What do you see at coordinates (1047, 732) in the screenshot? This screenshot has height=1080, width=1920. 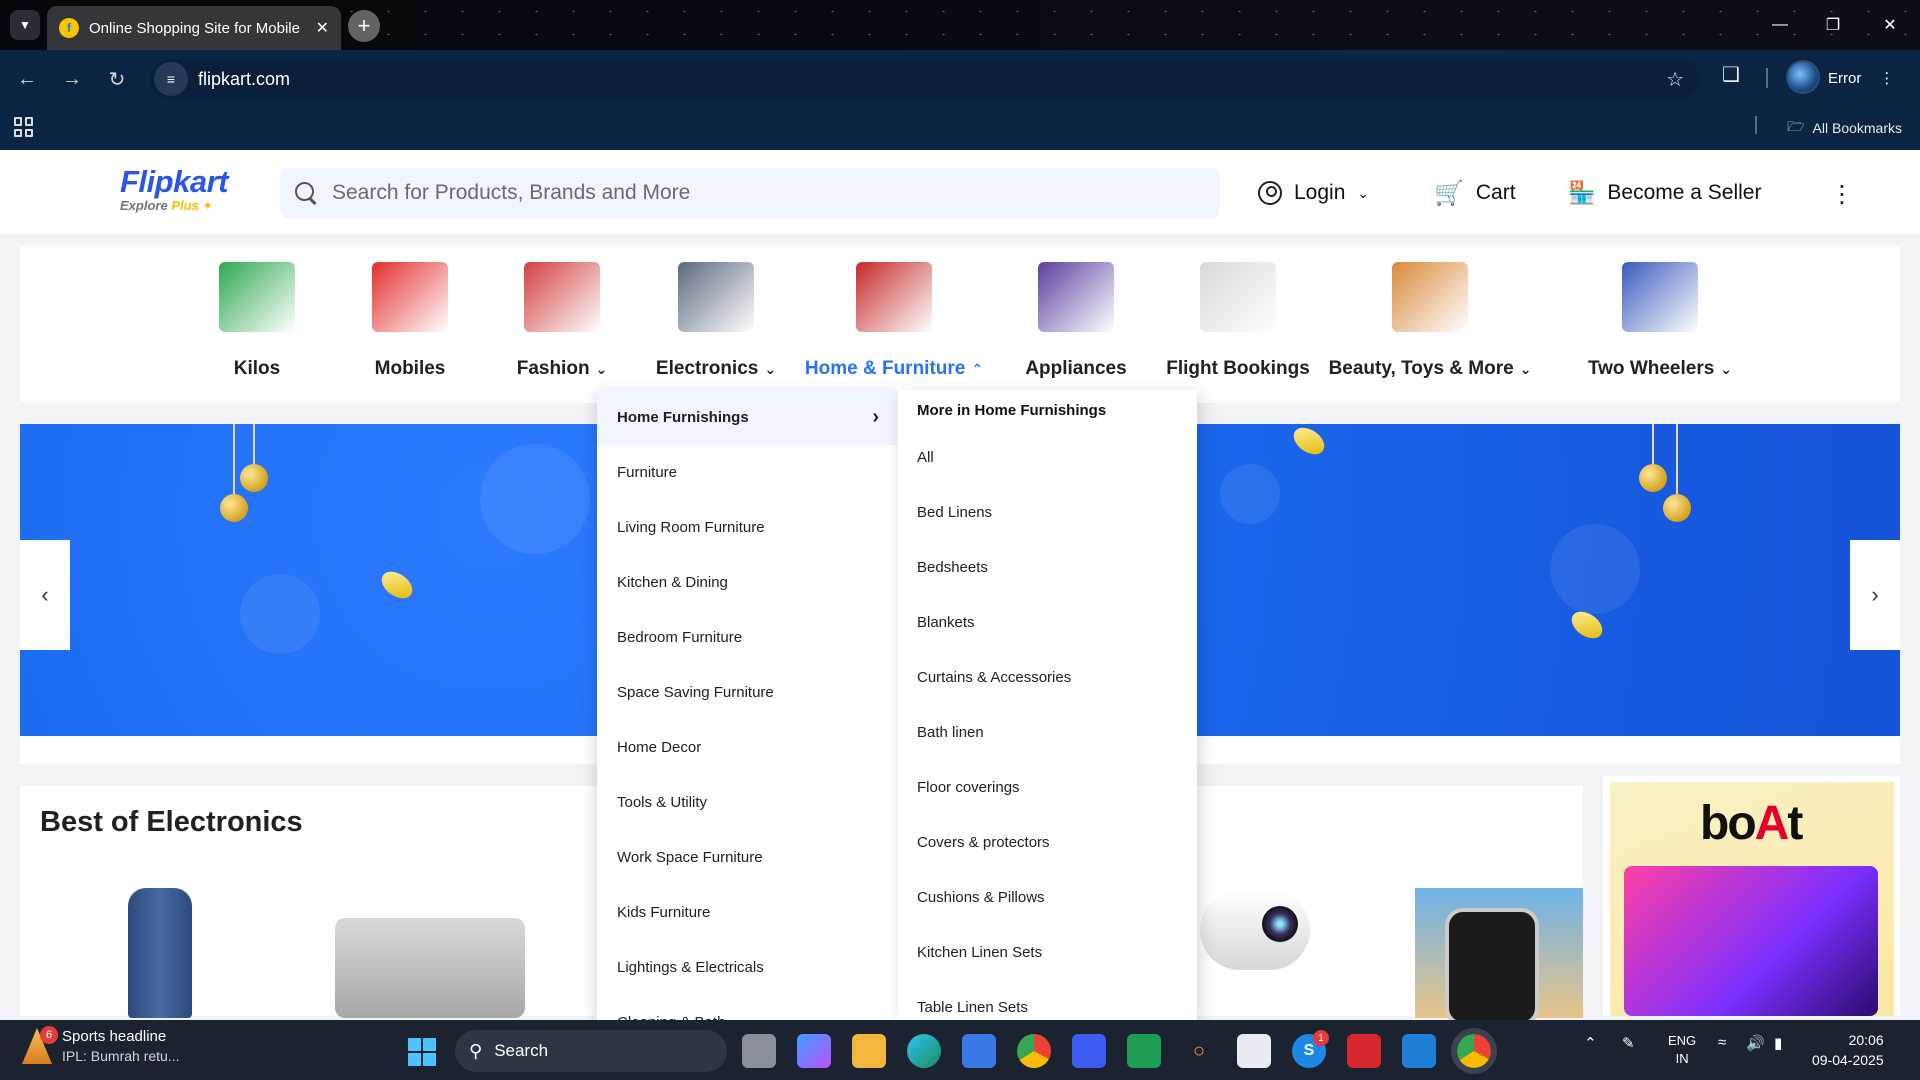 I see `subcategory-item: Bath linen` at bounding box center [1047, 732].